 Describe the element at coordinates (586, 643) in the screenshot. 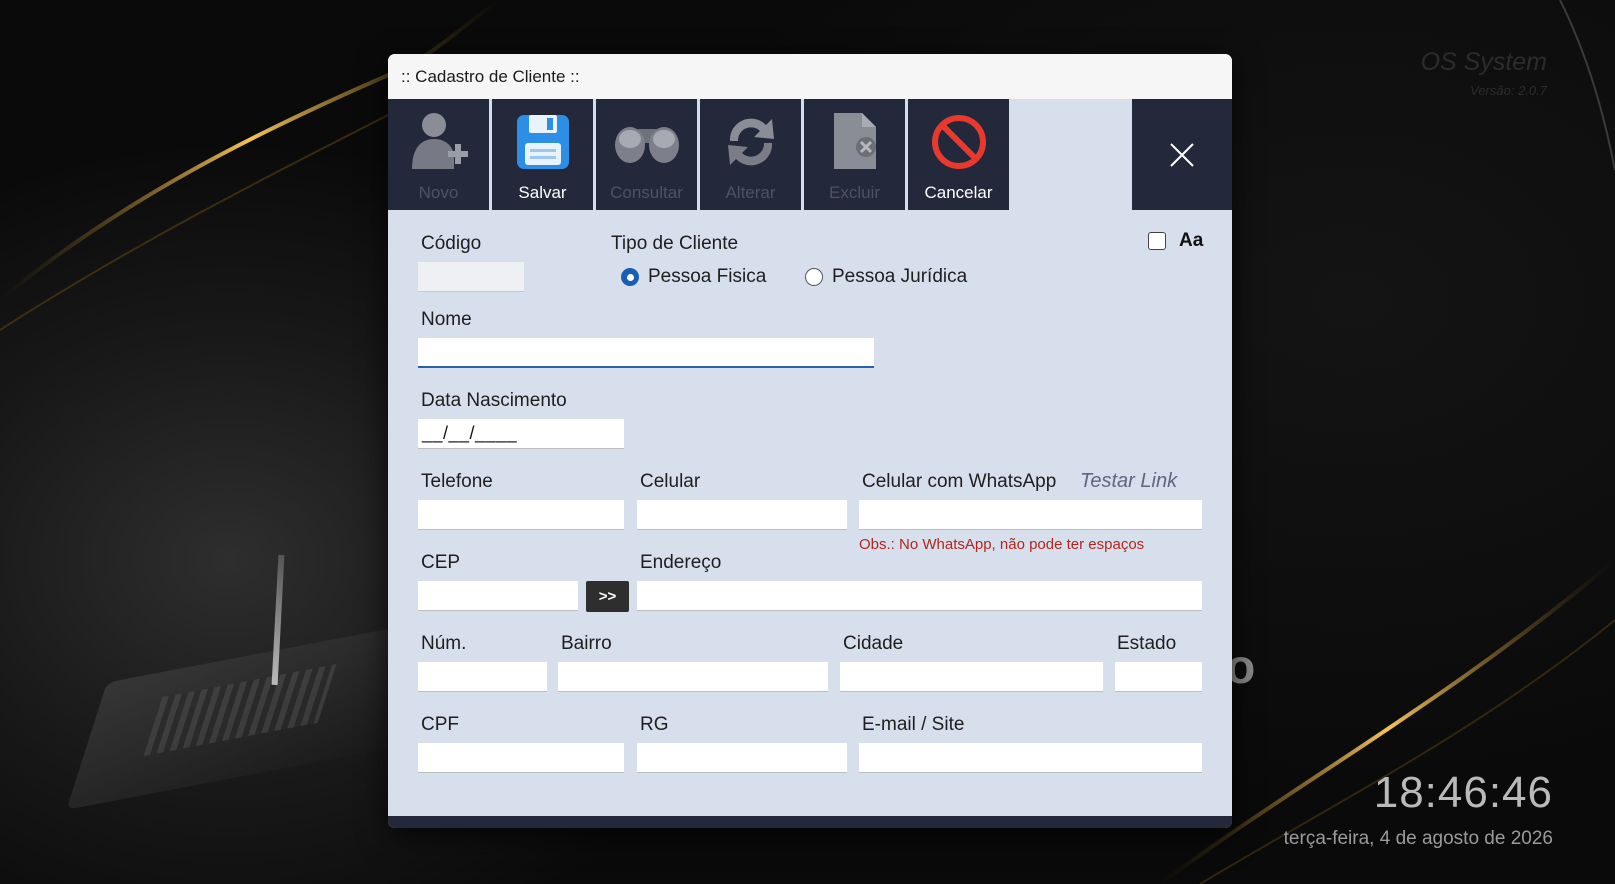

I see `bairro-label: Bairro` at that location.